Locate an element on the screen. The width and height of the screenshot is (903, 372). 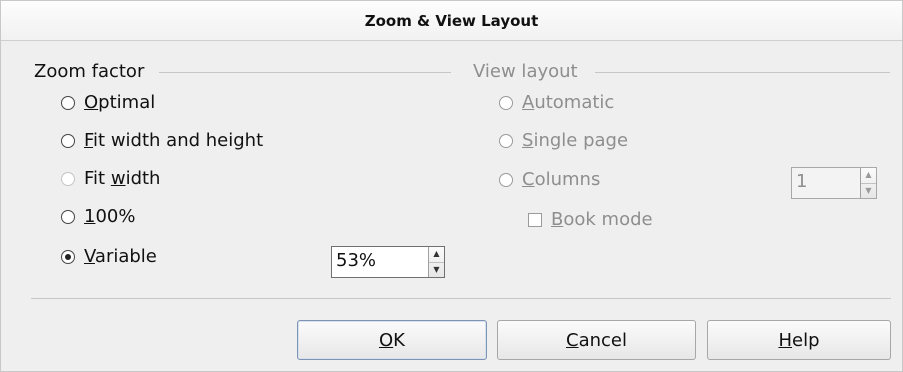
variable-zoom-stepper: ▲ ▼ is located at coordinates (436, 262).